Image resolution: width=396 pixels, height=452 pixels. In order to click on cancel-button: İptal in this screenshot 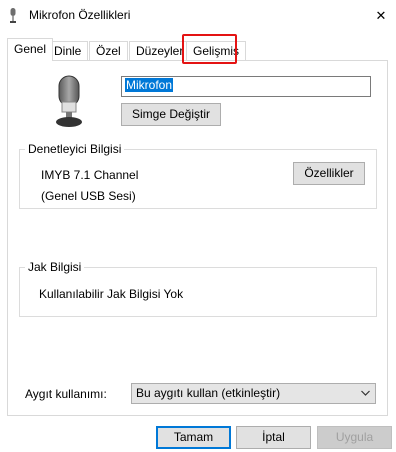, I will do `click(273, 437)`.